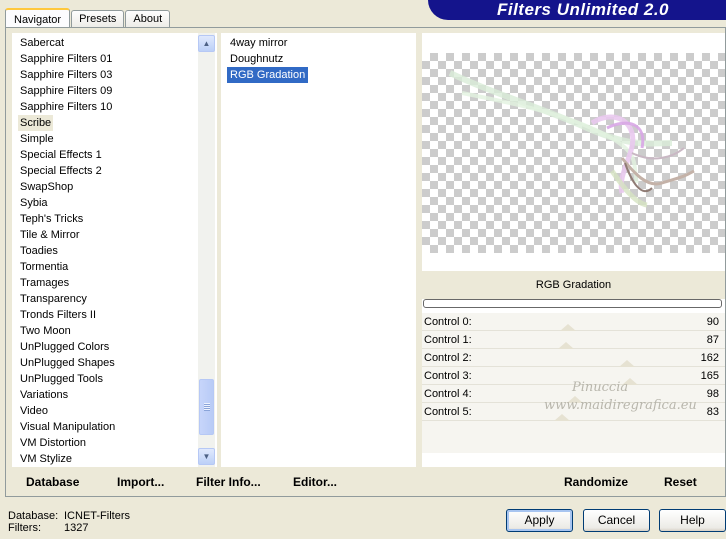 This screenshot has height=539, width=726. I want to click on control-label: Control 4:, so click(448, 394).